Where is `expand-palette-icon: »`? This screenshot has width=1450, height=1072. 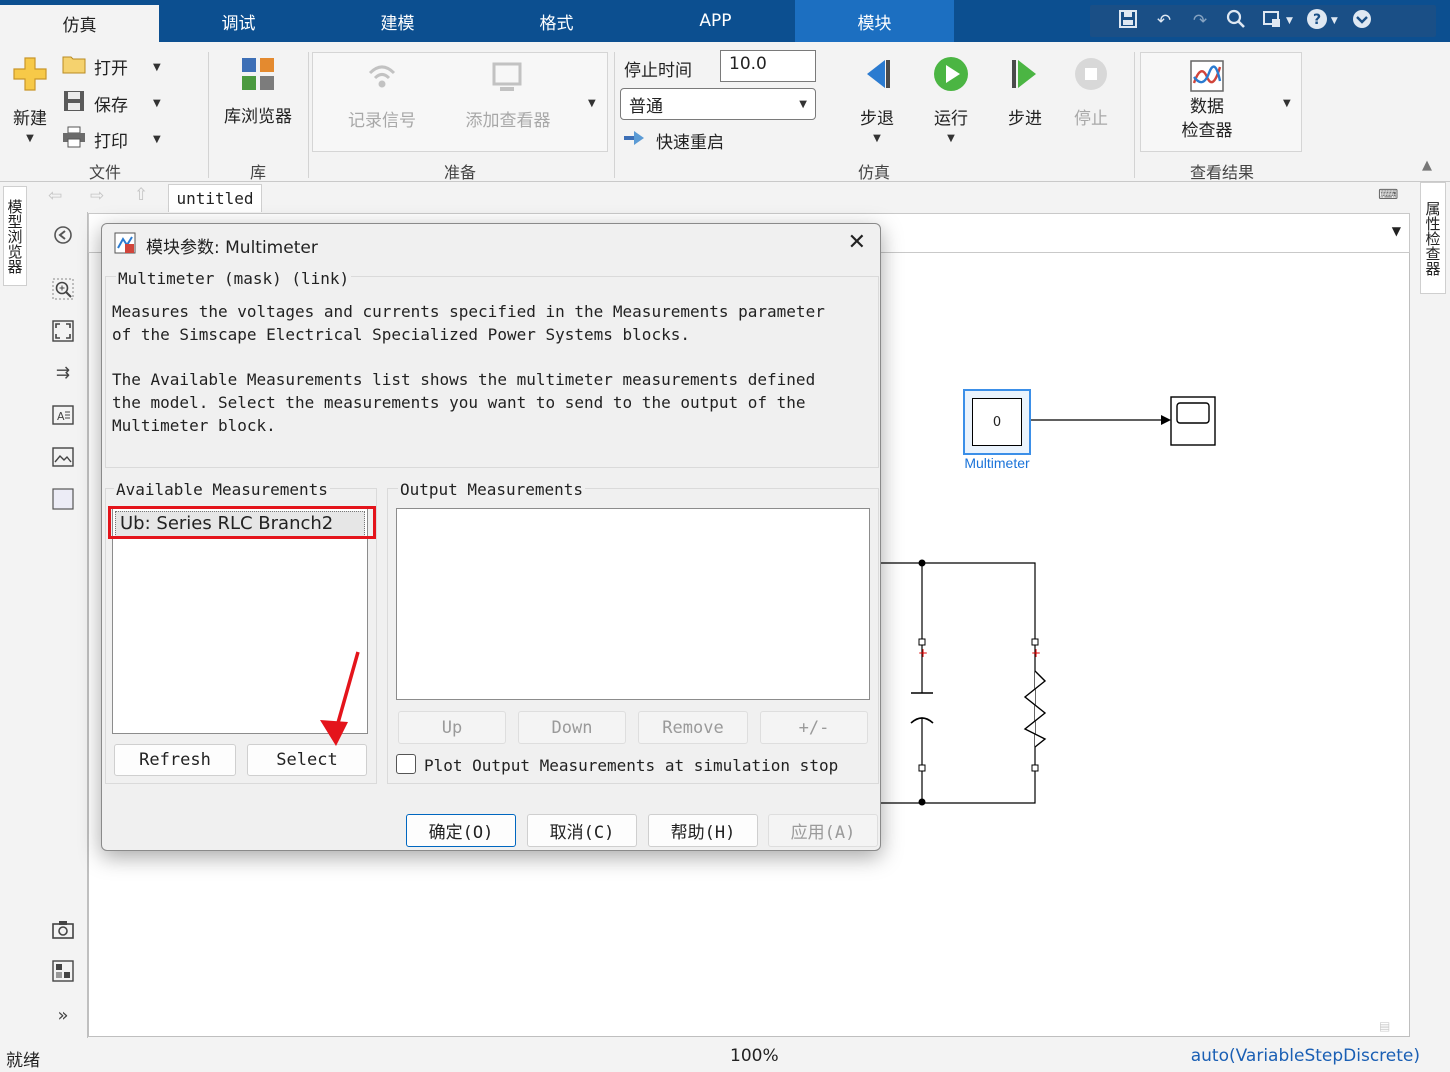
expand-palette-icon: » is located at coordinates (63, 1015).